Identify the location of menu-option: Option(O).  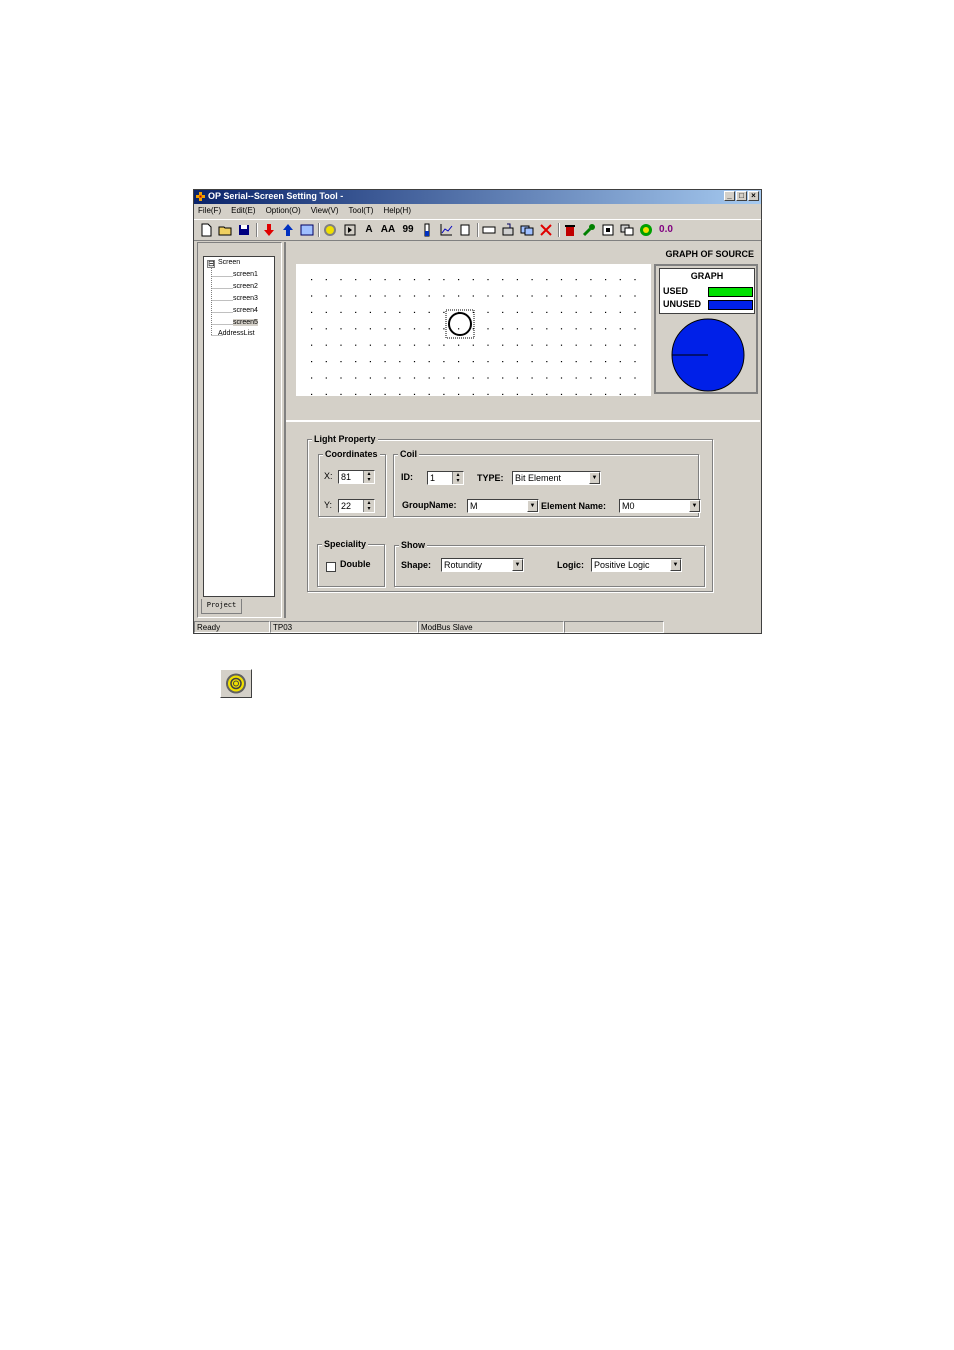
(283, 211).